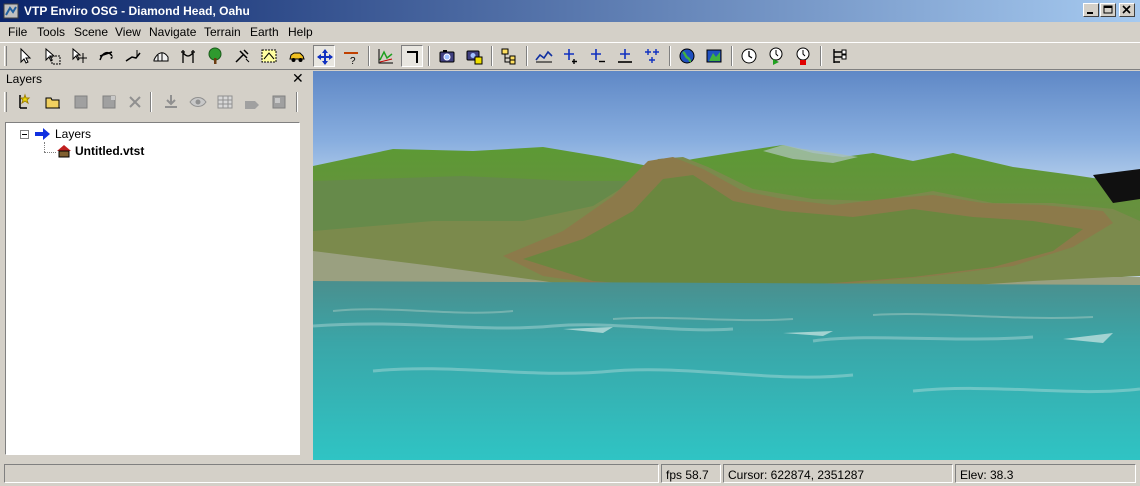  I want to click on select-height-button, so click(133, 56).